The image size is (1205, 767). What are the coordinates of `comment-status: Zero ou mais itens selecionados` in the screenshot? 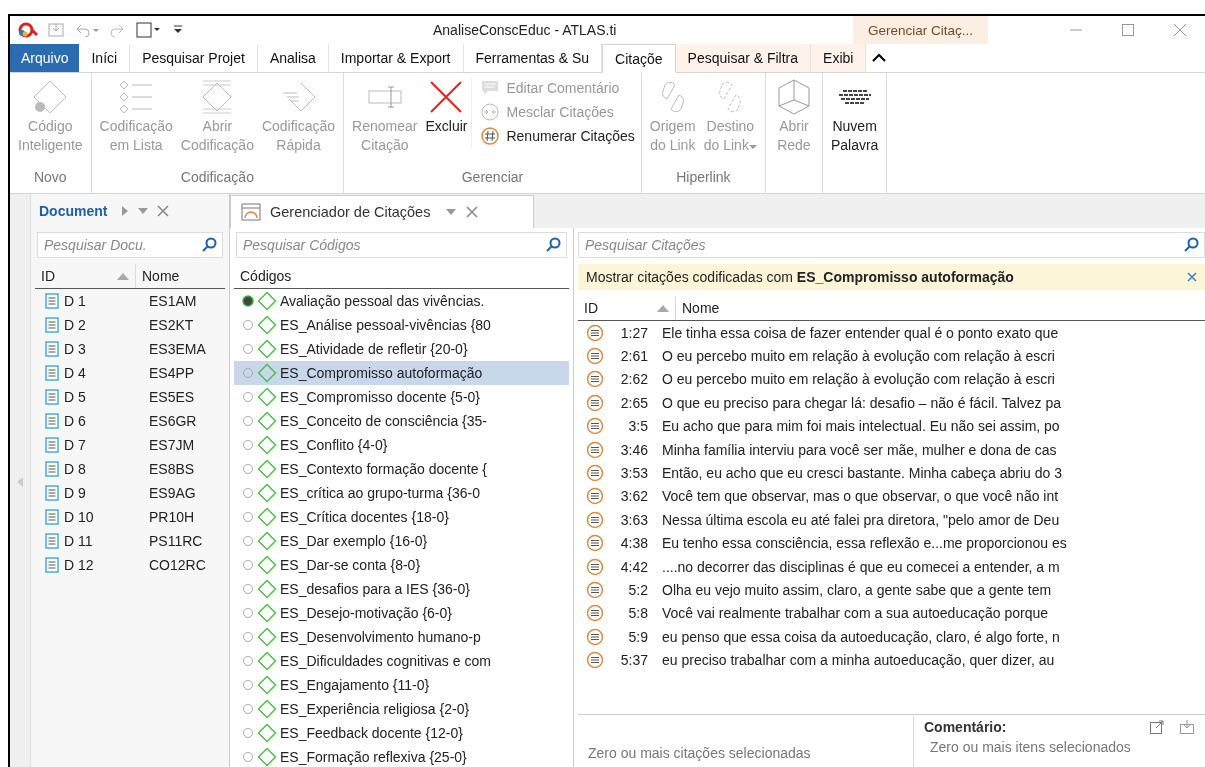 It's located at (1030, 747).